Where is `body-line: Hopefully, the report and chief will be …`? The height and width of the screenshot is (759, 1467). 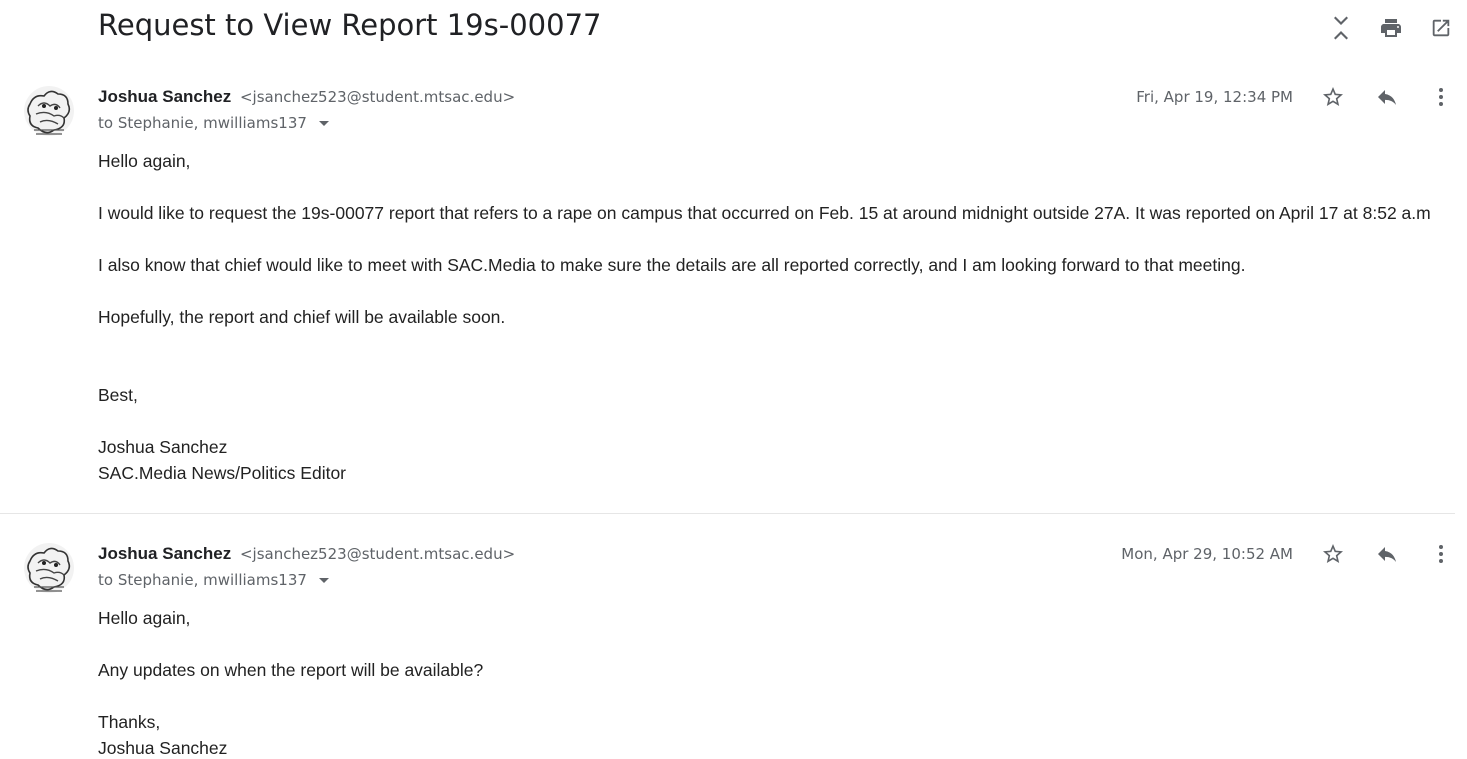
body-line: Hopefully, the report and chief will be … is located at coordinates (302, 317).